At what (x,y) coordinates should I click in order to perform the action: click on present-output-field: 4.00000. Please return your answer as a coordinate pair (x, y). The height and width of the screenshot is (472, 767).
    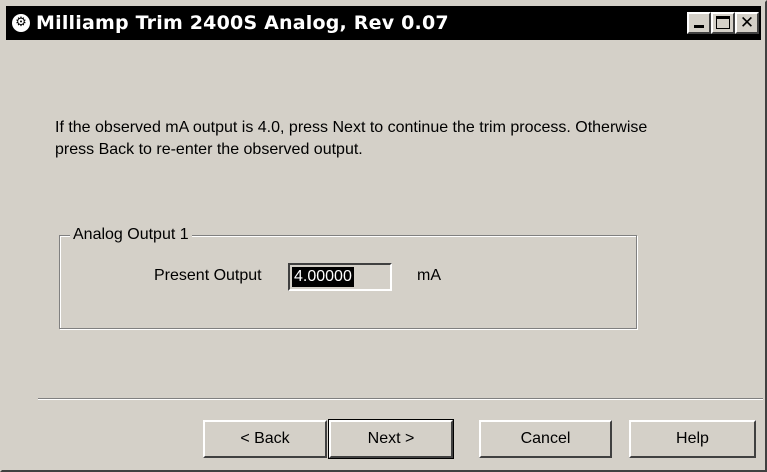
    Looking at the image, I should click on (340, 277).